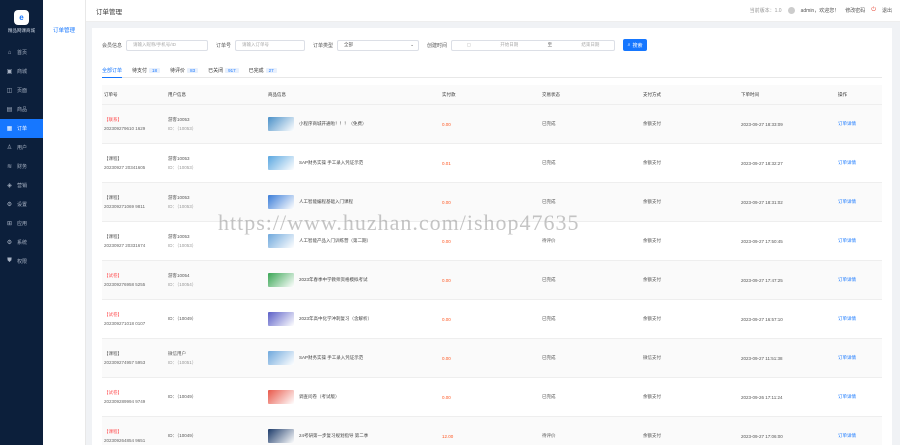 Image resolution: width=900 pixels, height=445 pixels. What do you see at coordinates (21, 185) in the screenshot?
I see `sidebar-item: ◈ 营销` at bounding box center [21, 185].